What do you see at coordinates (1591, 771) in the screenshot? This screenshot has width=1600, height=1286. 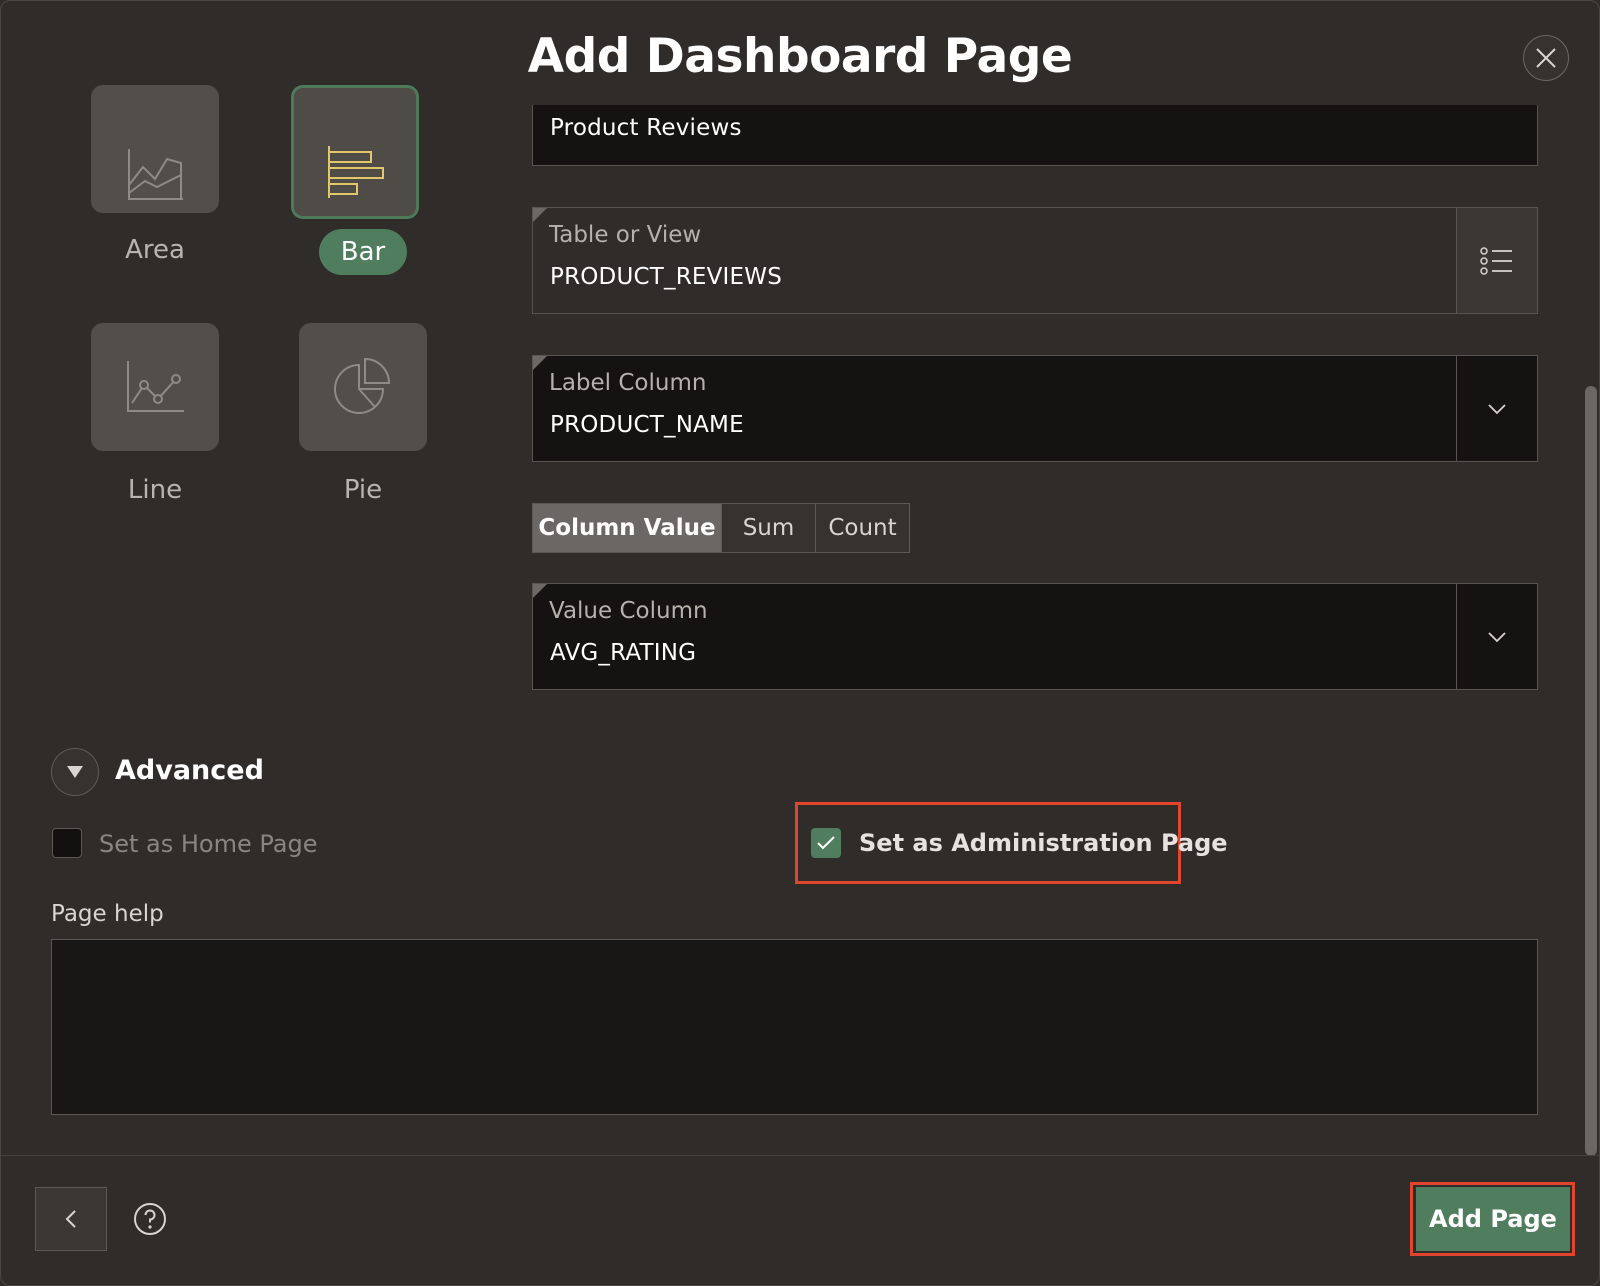 I see `scrollbar` at bounding box center [1591, 771].